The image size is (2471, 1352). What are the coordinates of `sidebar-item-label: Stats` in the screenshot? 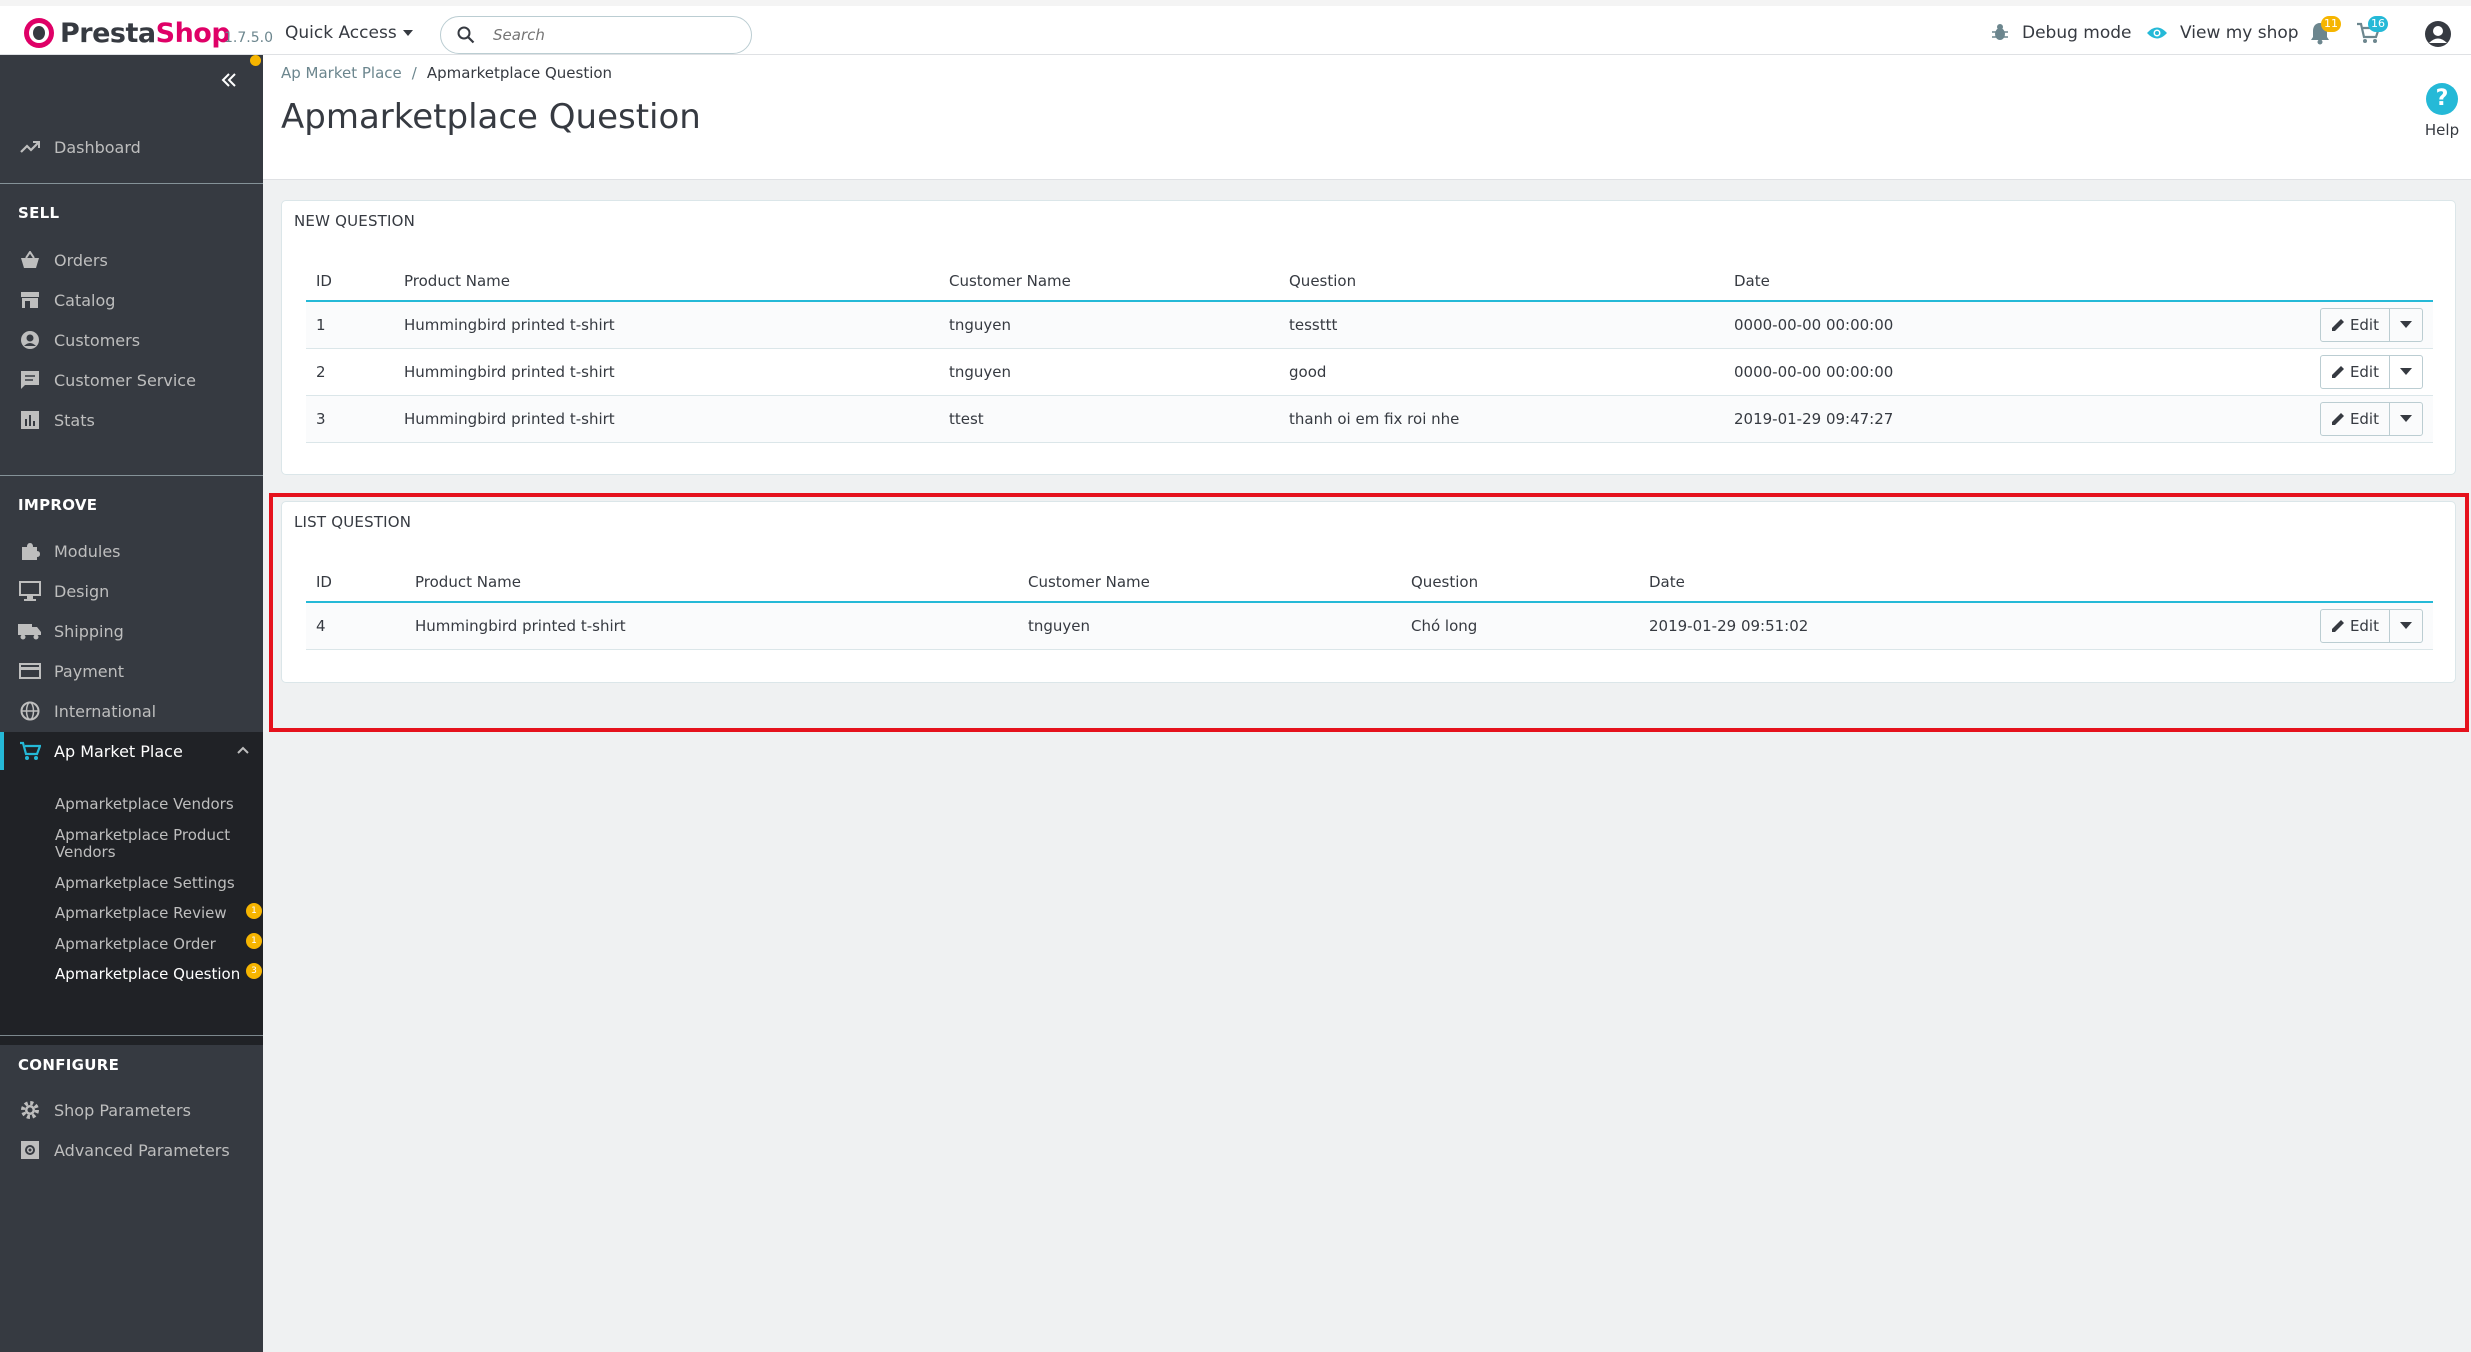 It's located at (74, 420).